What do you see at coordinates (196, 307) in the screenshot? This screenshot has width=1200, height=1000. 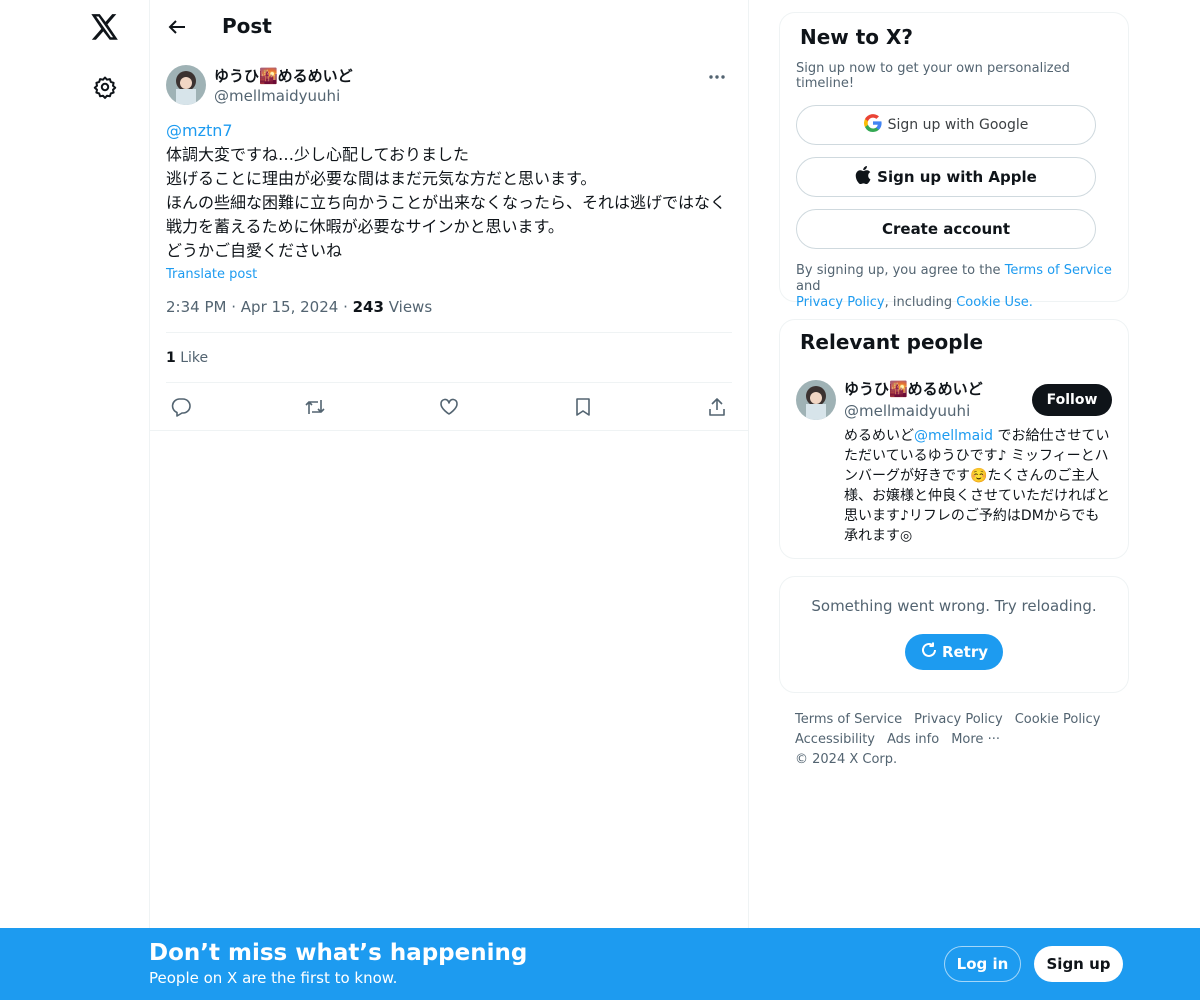 I see `post-time: 2:34 PM` at bounding box center [196, 307].